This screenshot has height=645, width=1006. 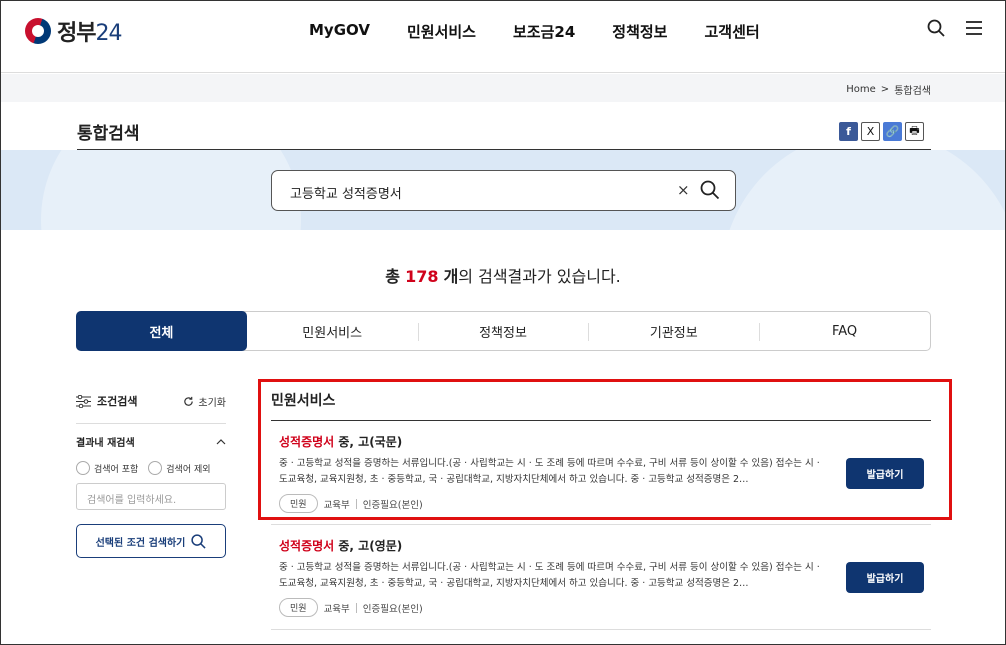 I want to click on menu-icon, so click(x=974, y=28).